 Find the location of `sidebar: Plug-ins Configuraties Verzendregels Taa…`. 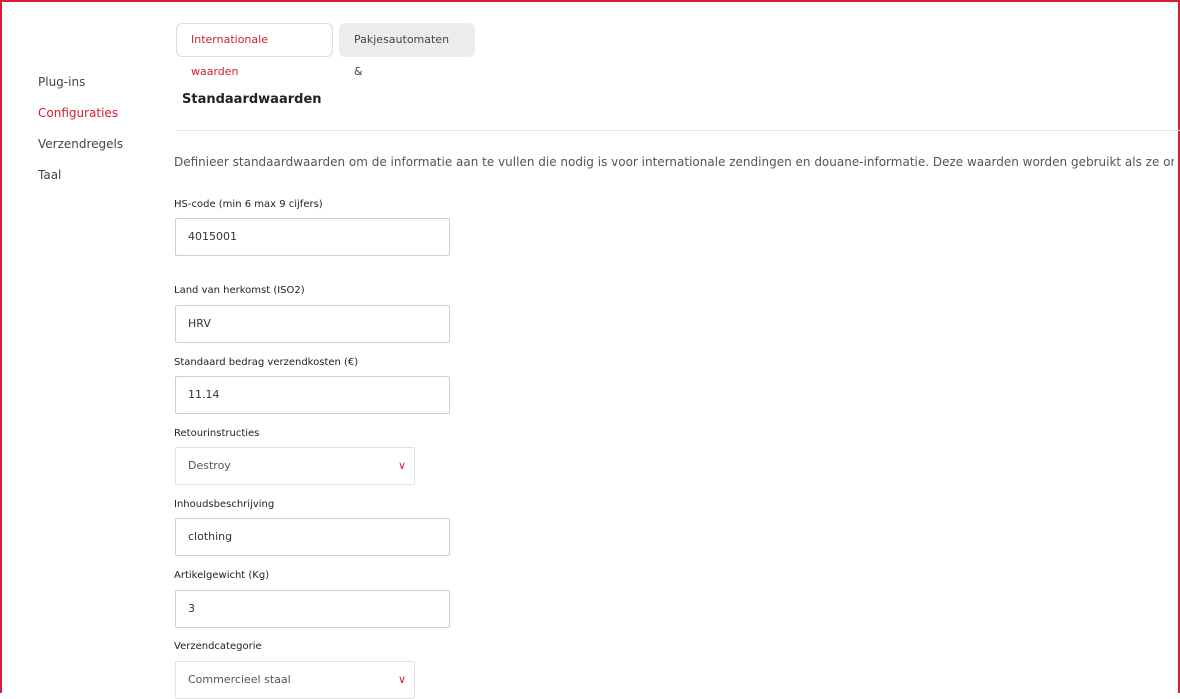

sidebar: Plug-ins Configuraties Verzendregels Taa… is located at coordinates (80, 134).